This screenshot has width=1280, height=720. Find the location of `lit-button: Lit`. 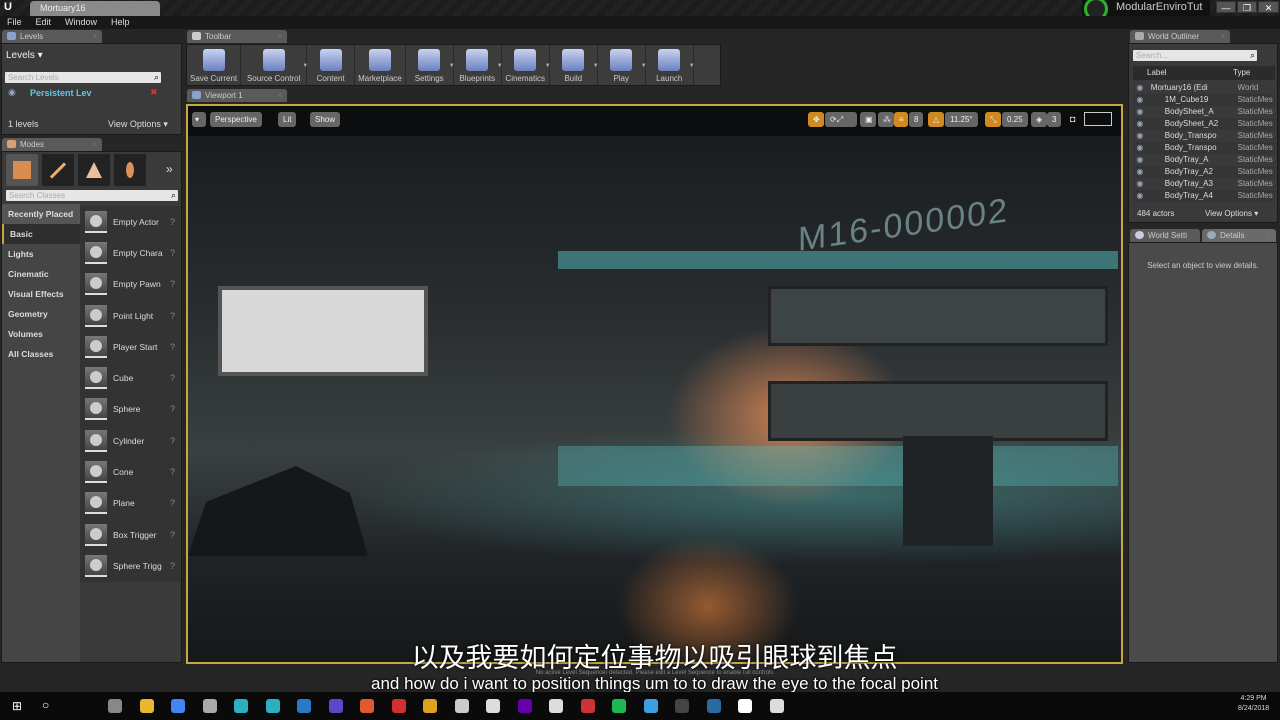

lit-button: Lit is located at coordinates (287, 119).